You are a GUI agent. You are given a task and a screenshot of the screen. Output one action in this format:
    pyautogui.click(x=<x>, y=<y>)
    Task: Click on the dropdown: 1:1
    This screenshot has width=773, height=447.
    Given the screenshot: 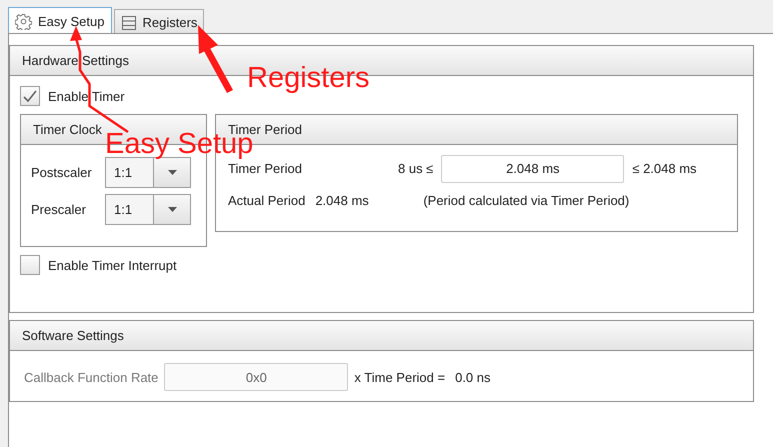 What is the action you would take?
    pyautogui.click(x=148, y=209)
    